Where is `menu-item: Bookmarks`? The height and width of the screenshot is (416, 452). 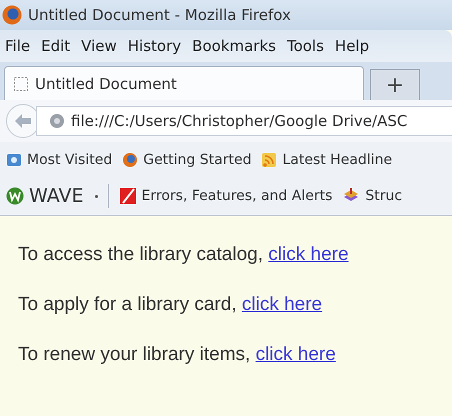
menu-item: Bookmarks is located at coordinates (234, 46).